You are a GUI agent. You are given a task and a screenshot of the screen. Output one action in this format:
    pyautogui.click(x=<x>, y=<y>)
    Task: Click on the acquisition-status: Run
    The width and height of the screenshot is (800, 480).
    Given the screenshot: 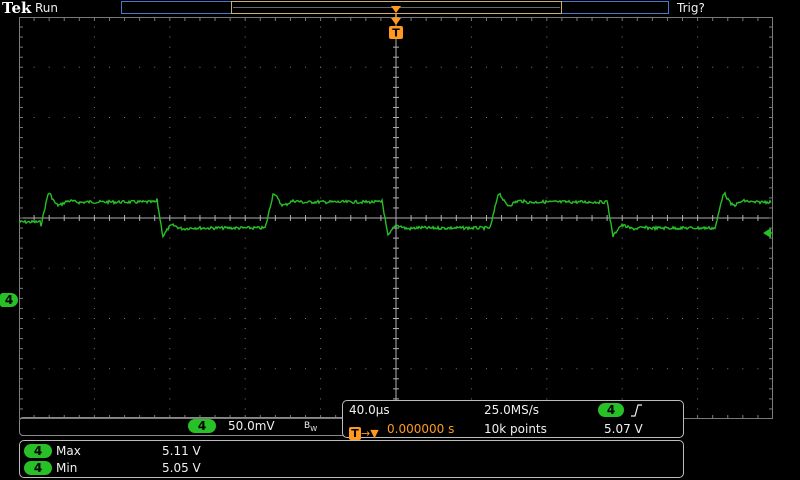 What is the action you would take?
    pyautogui.click(x=47, y=8)
    